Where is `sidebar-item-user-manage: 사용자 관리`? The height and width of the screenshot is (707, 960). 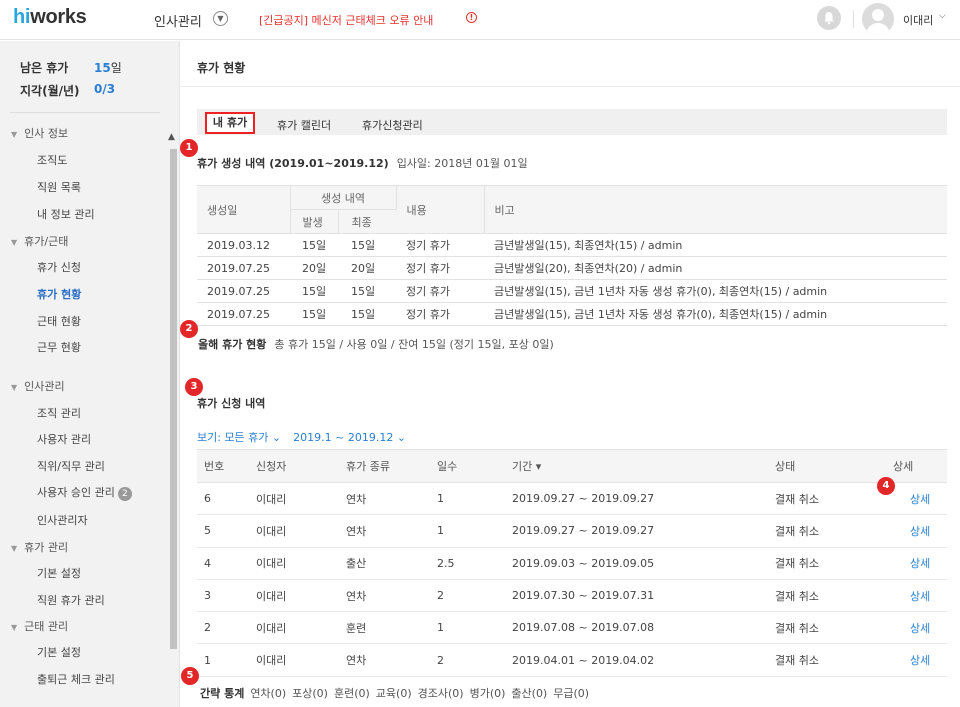
sidebar-item-user-manage: 사용자 관리 is located at coordinates (64, 439).